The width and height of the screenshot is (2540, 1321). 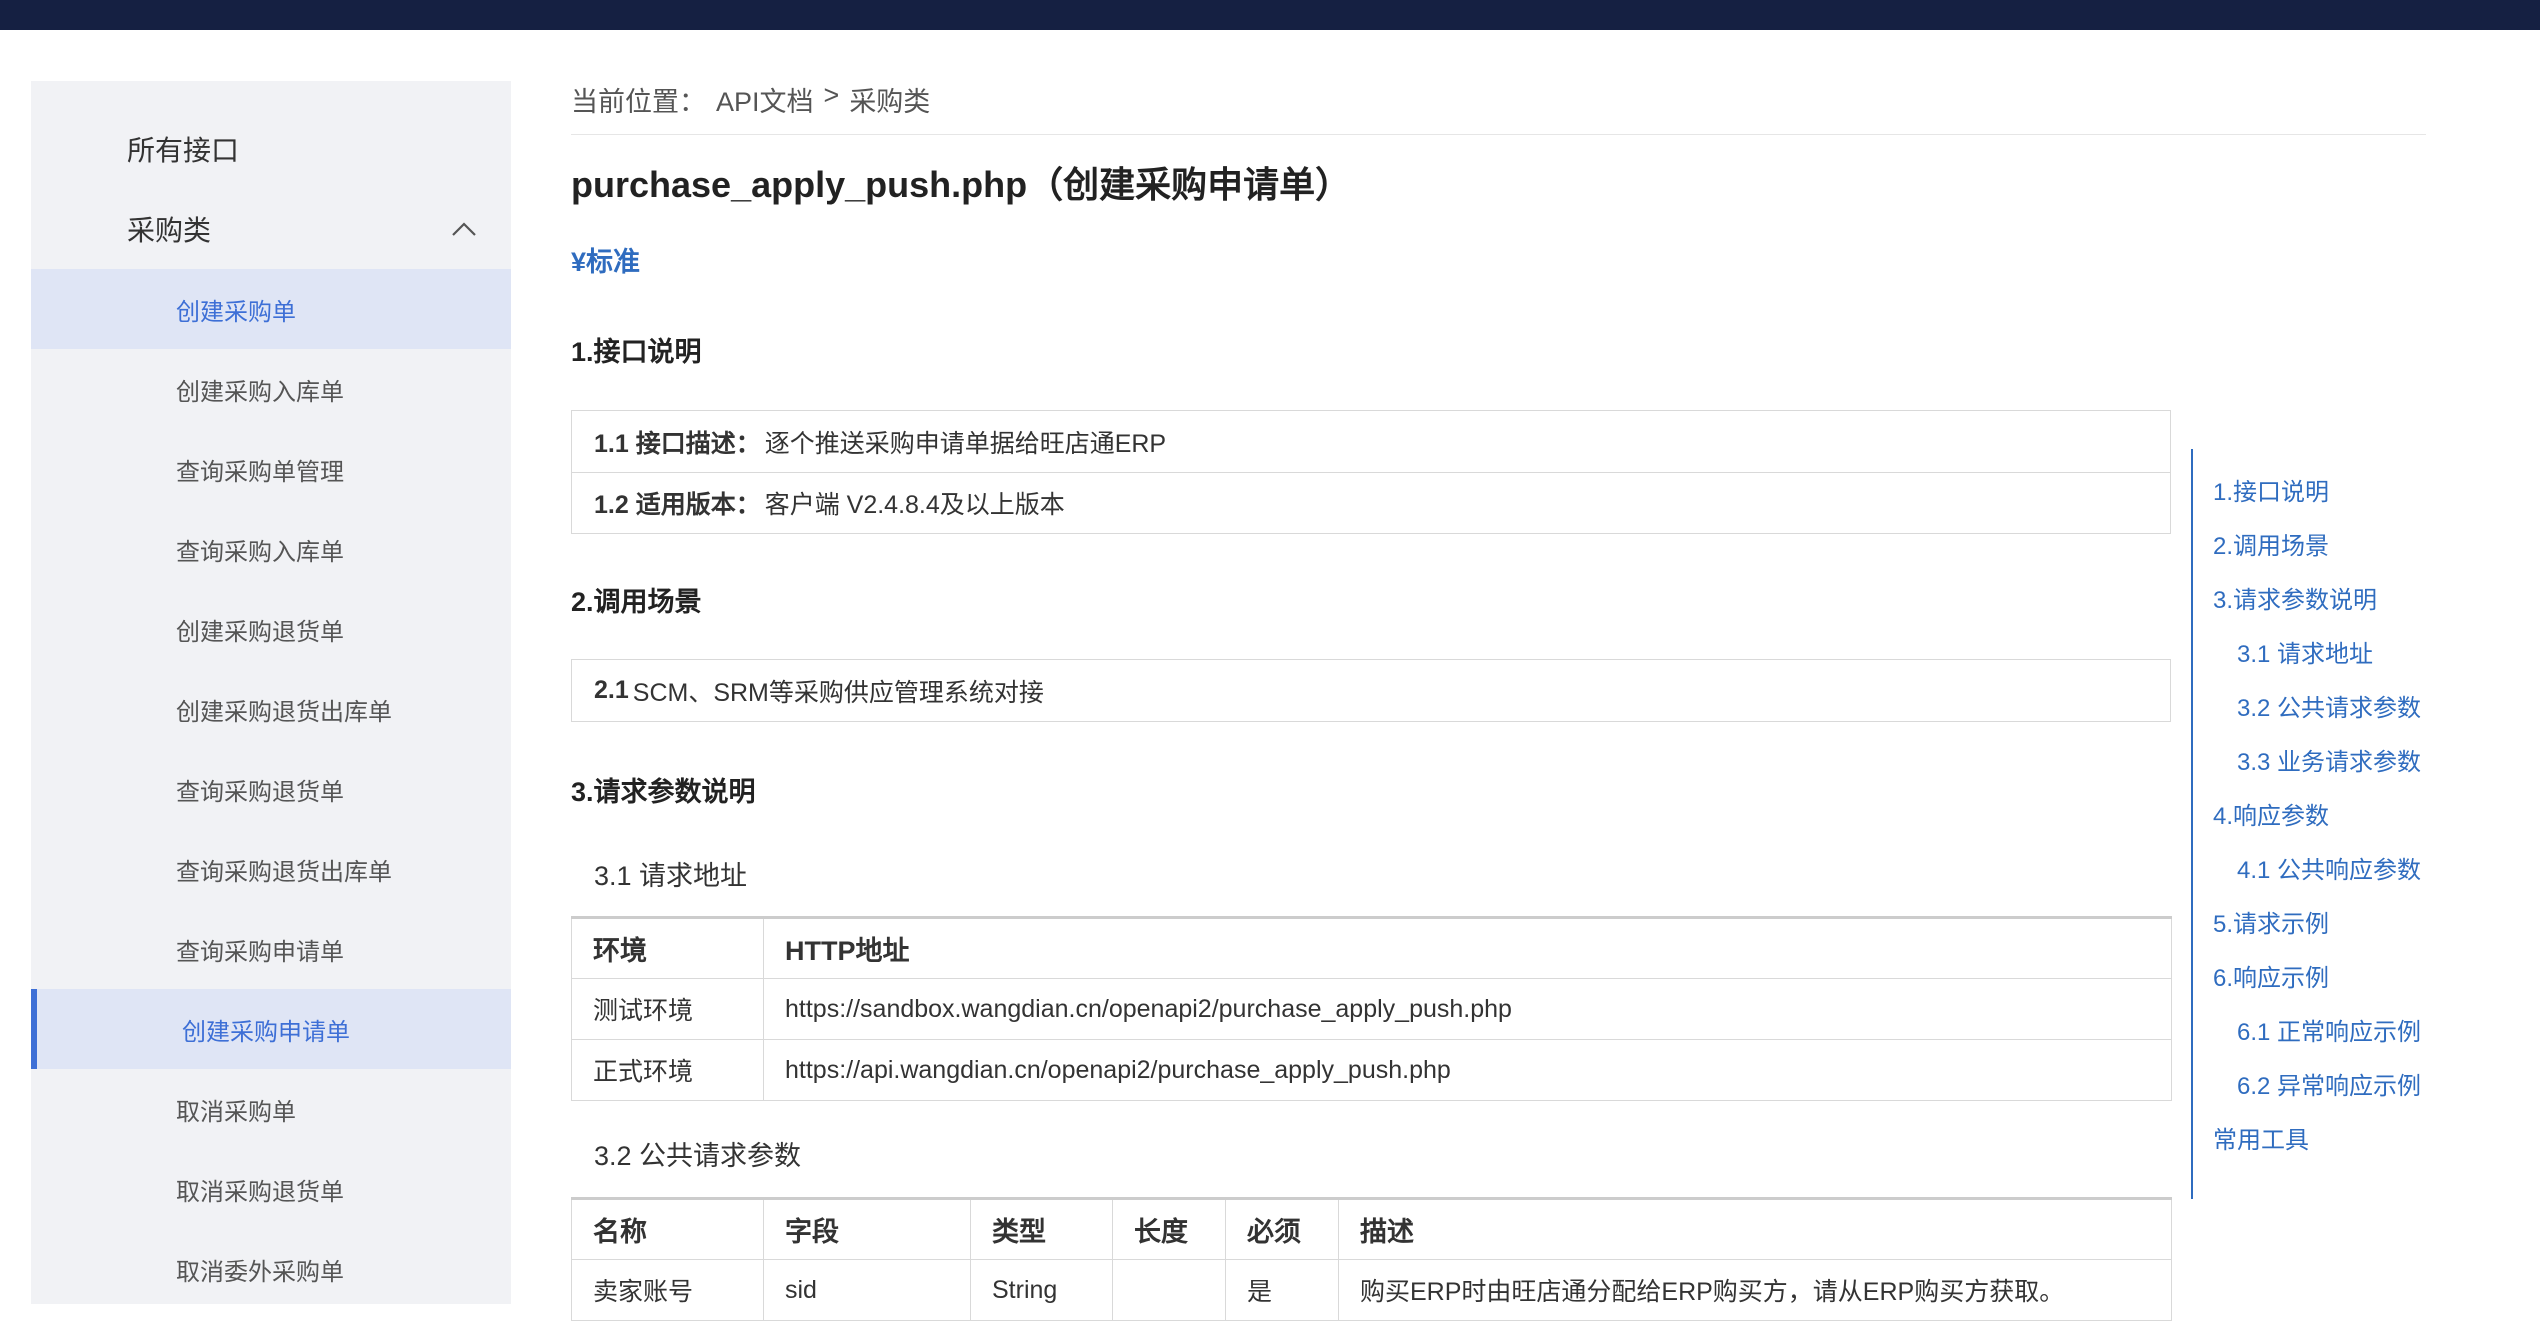 I want to click on info-key: 1.2 适用版本：, so click(x=677, y=505).